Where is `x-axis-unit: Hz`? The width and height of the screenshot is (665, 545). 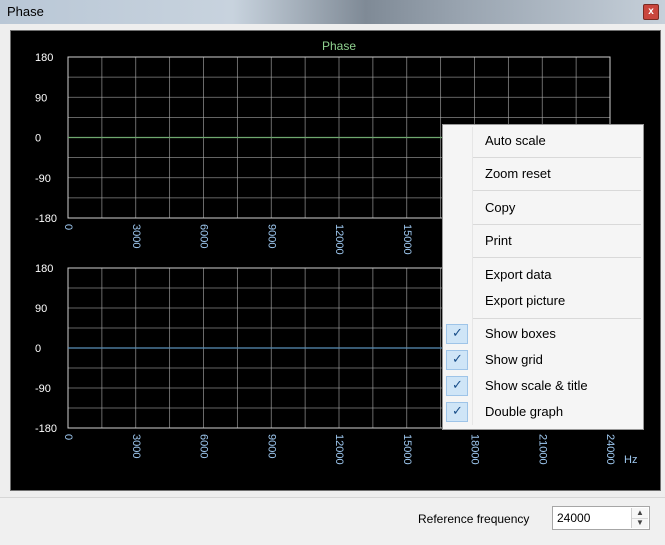 x-axis-unit: Hz is located at coordinates (630, 460).